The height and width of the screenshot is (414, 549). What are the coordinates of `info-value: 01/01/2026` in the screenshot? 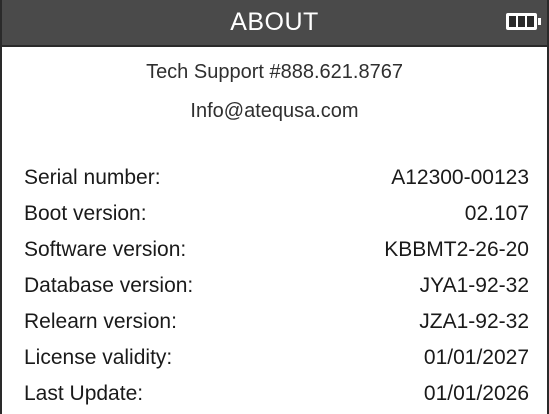 It's located at (476, 393).